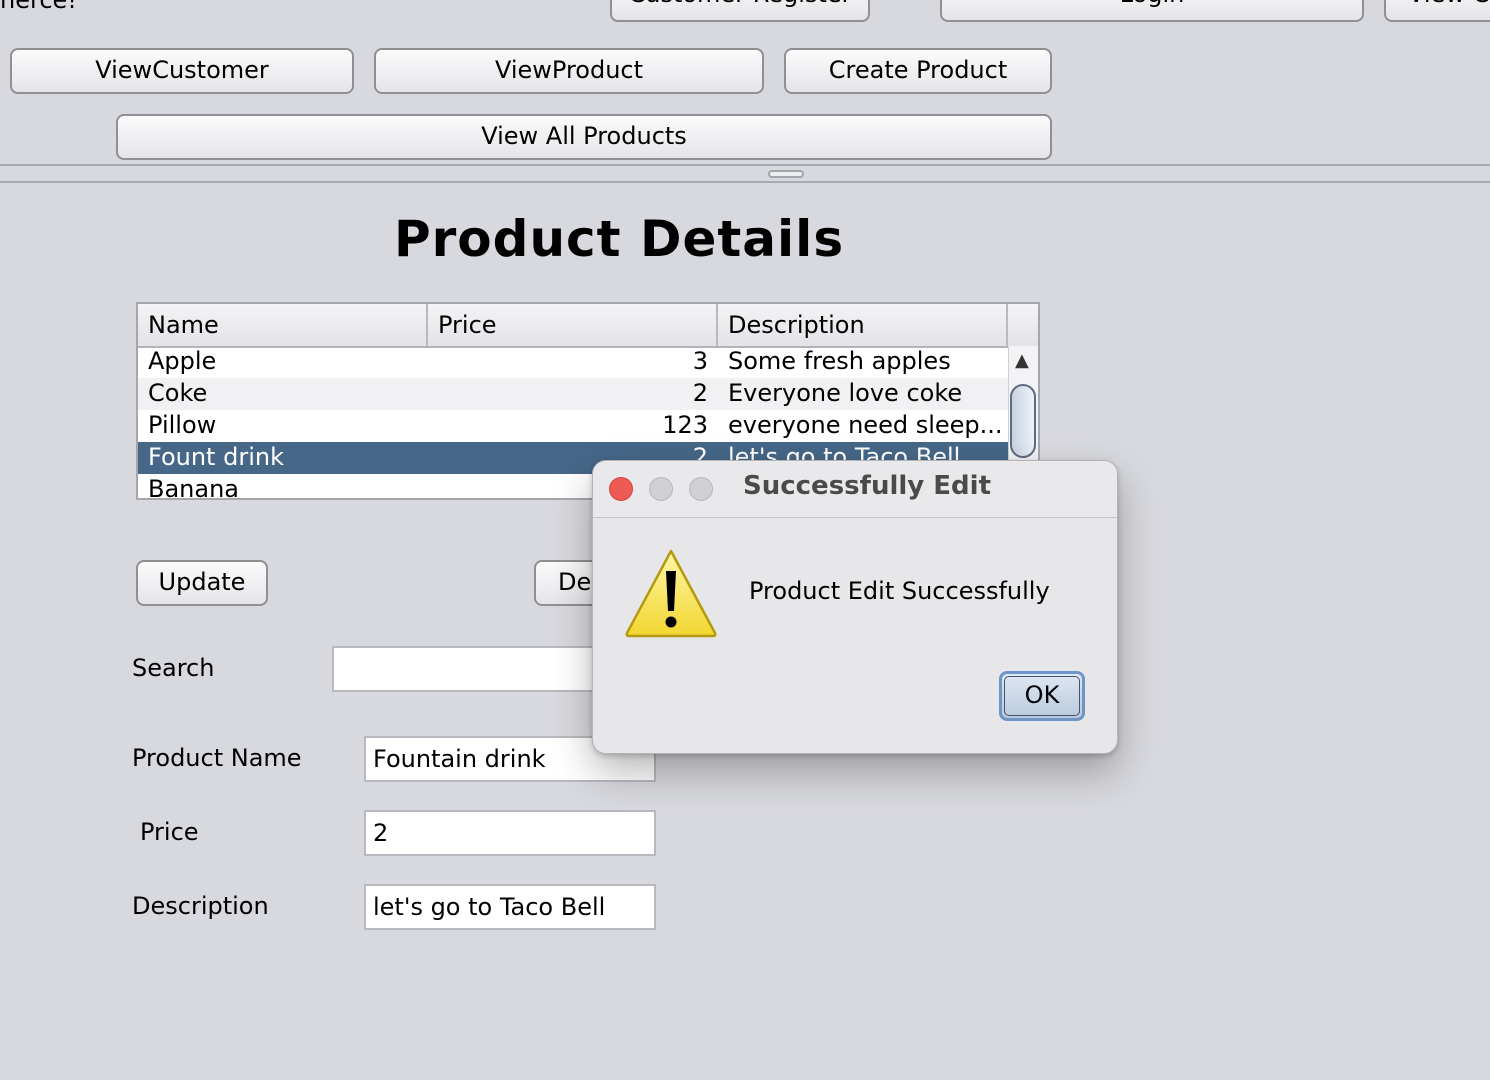  Describe the element at coordinates (700, 393) in the screenshot. I see `cell-price: 2` at that location.